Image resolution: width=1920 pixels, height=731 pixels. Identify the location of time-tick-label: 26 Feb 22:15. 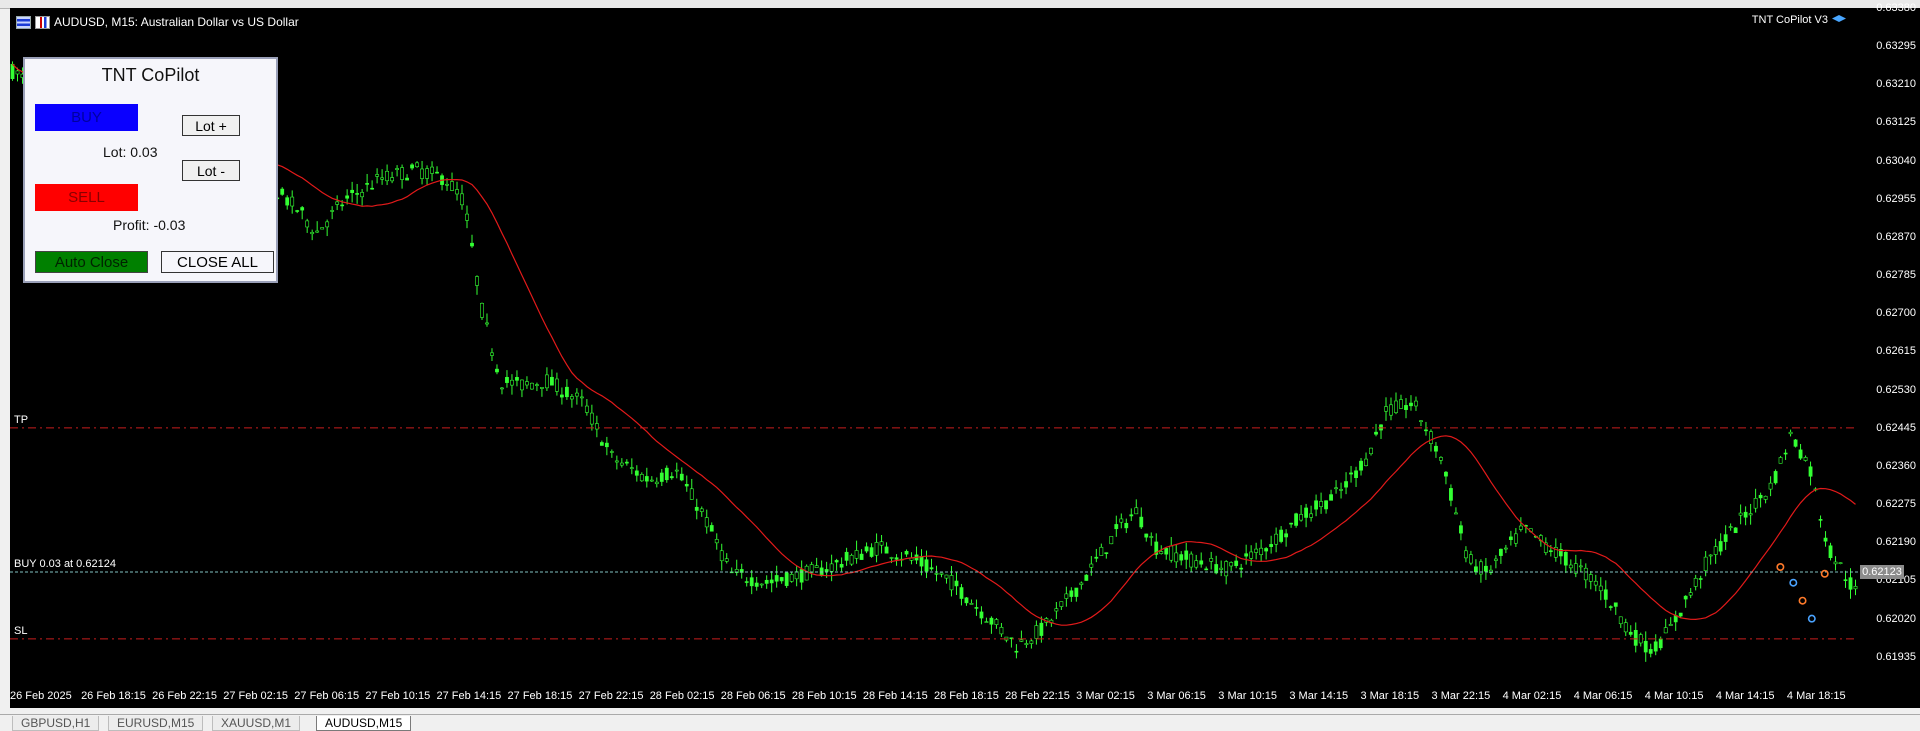
(184, 696).